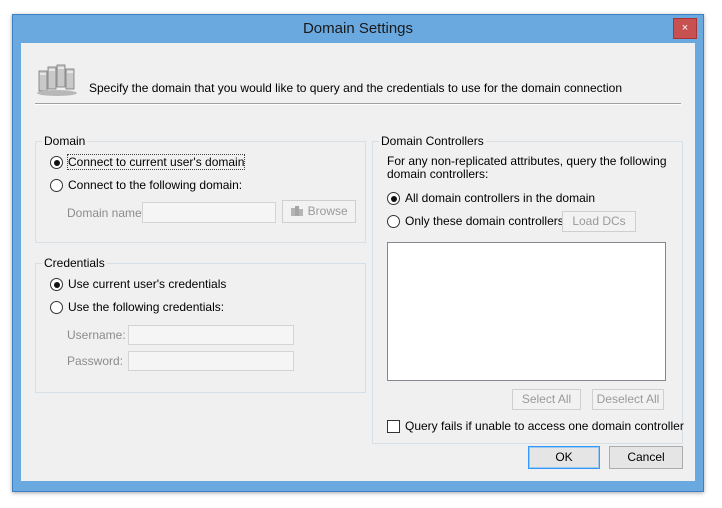 The width and height of the screenshot is (722, 508). Describe the element at coordinates (209, 212) in the screenshot. I see `domain-name-field` at that location.